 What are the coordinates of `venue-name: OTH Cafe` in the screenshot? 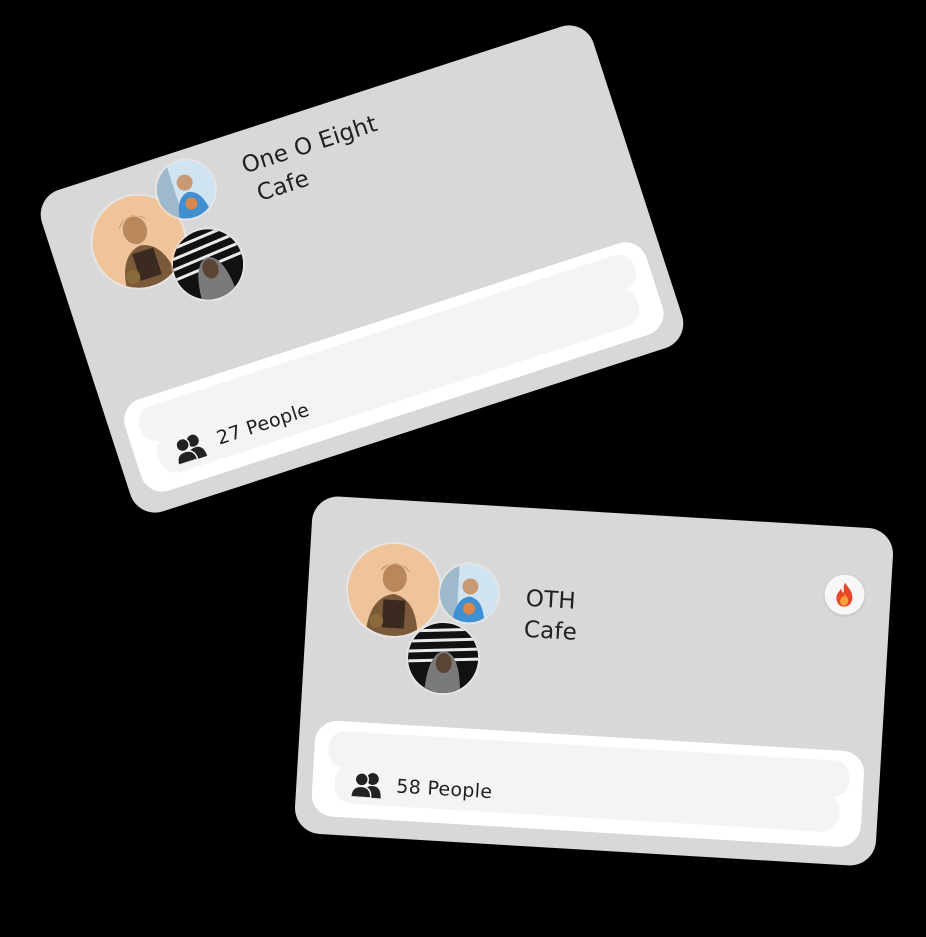 It's located at (551, 616).